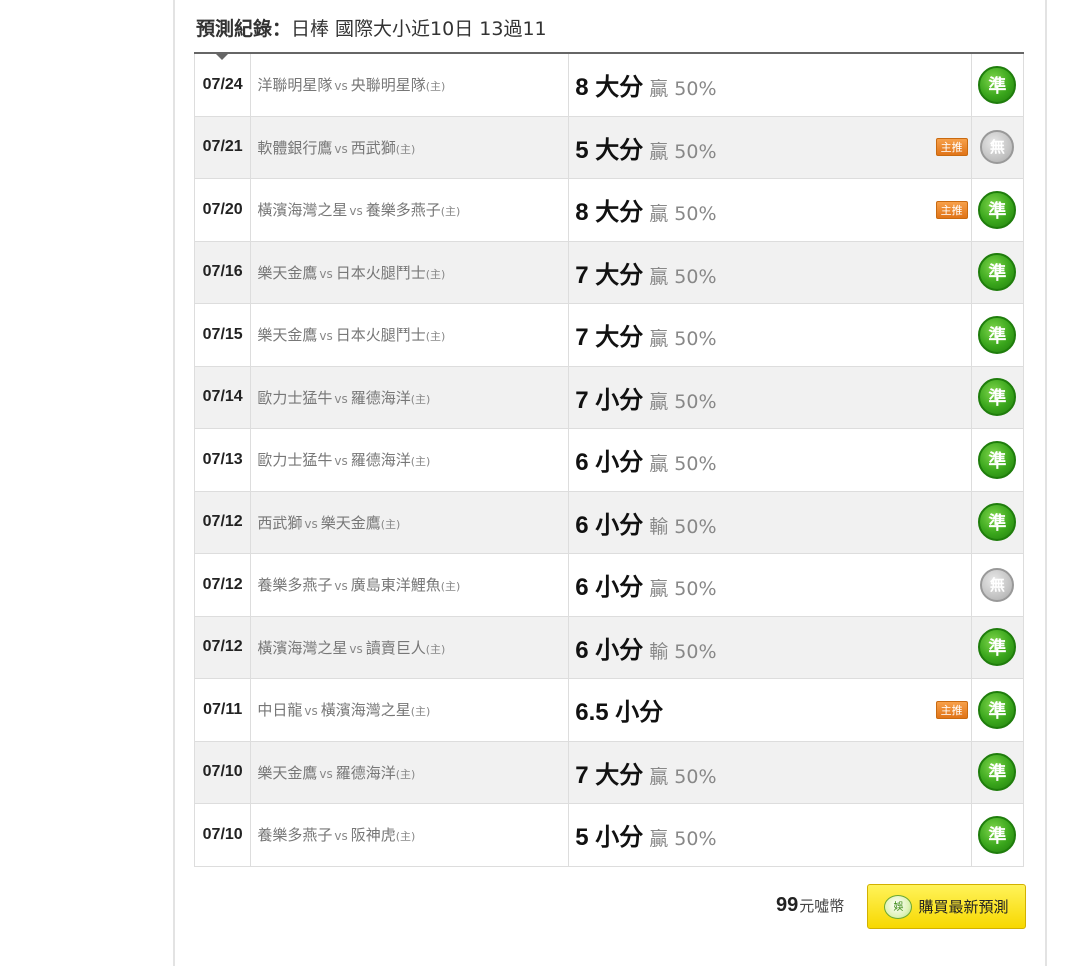 This screenshot has height=966, width=1080. I want to click on table-row: 07/10 養樂多燕子 vs 阪神虎(主) 5 小分贏 50% 準, so click(609, 835).